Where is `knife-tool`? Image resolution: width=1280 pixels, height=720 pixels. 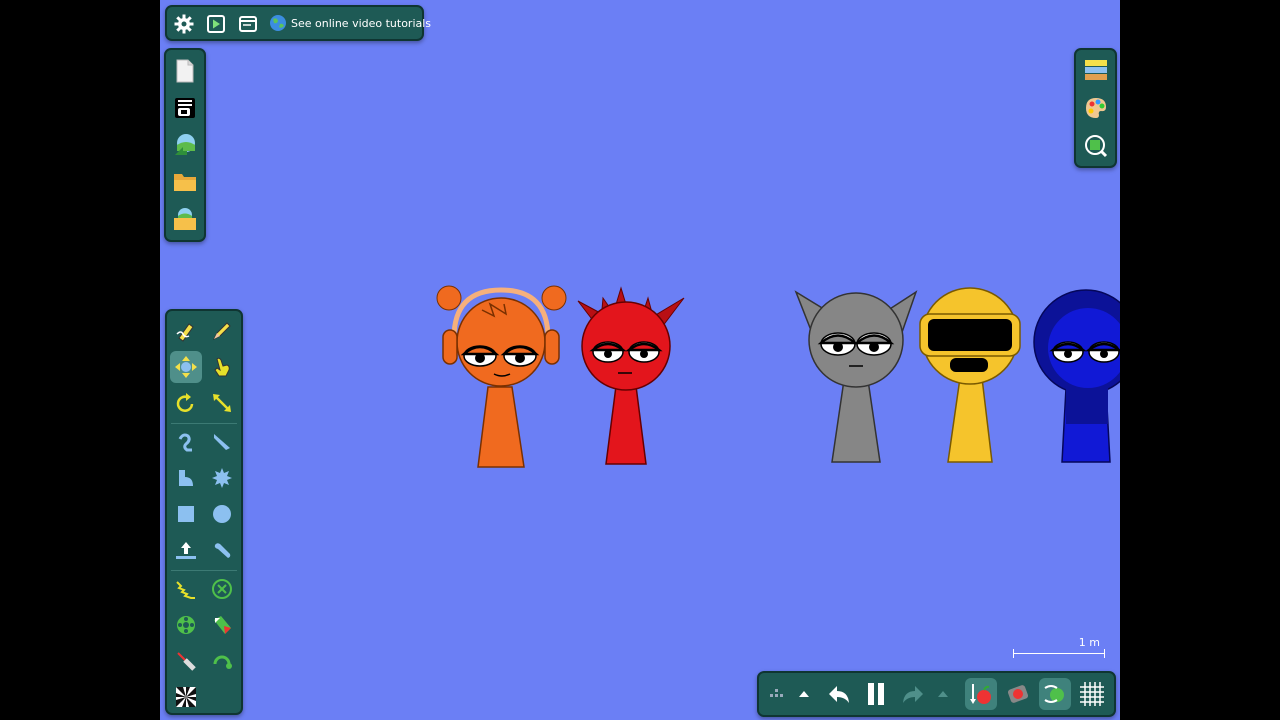 knife-tool is located at coordinates (222, 442).